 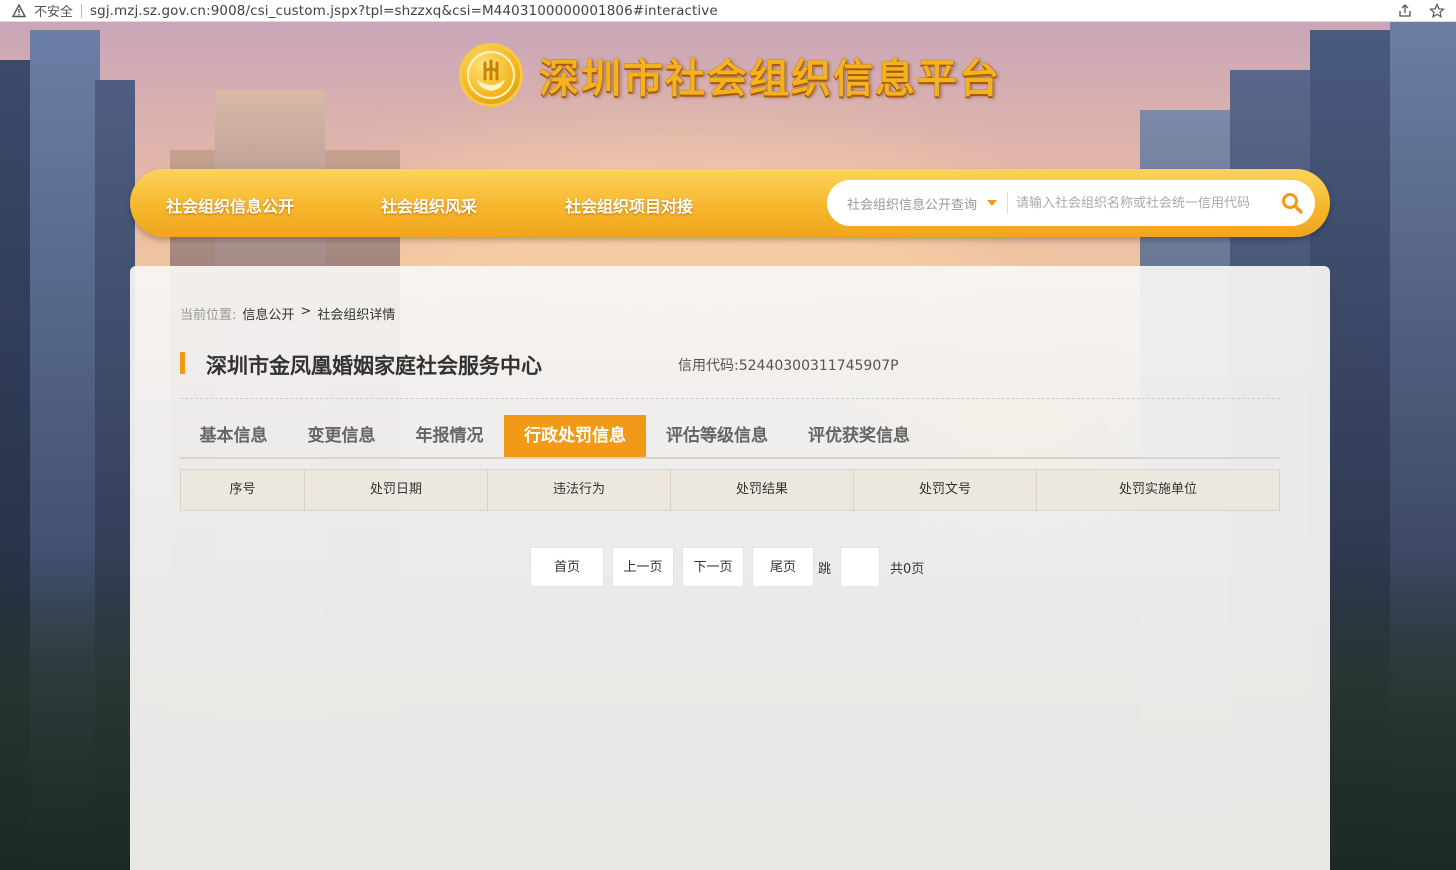 What do you see at coordinates (82, 10) in the screenshot?
I see `address-separator` at bounding box center [82, 10].